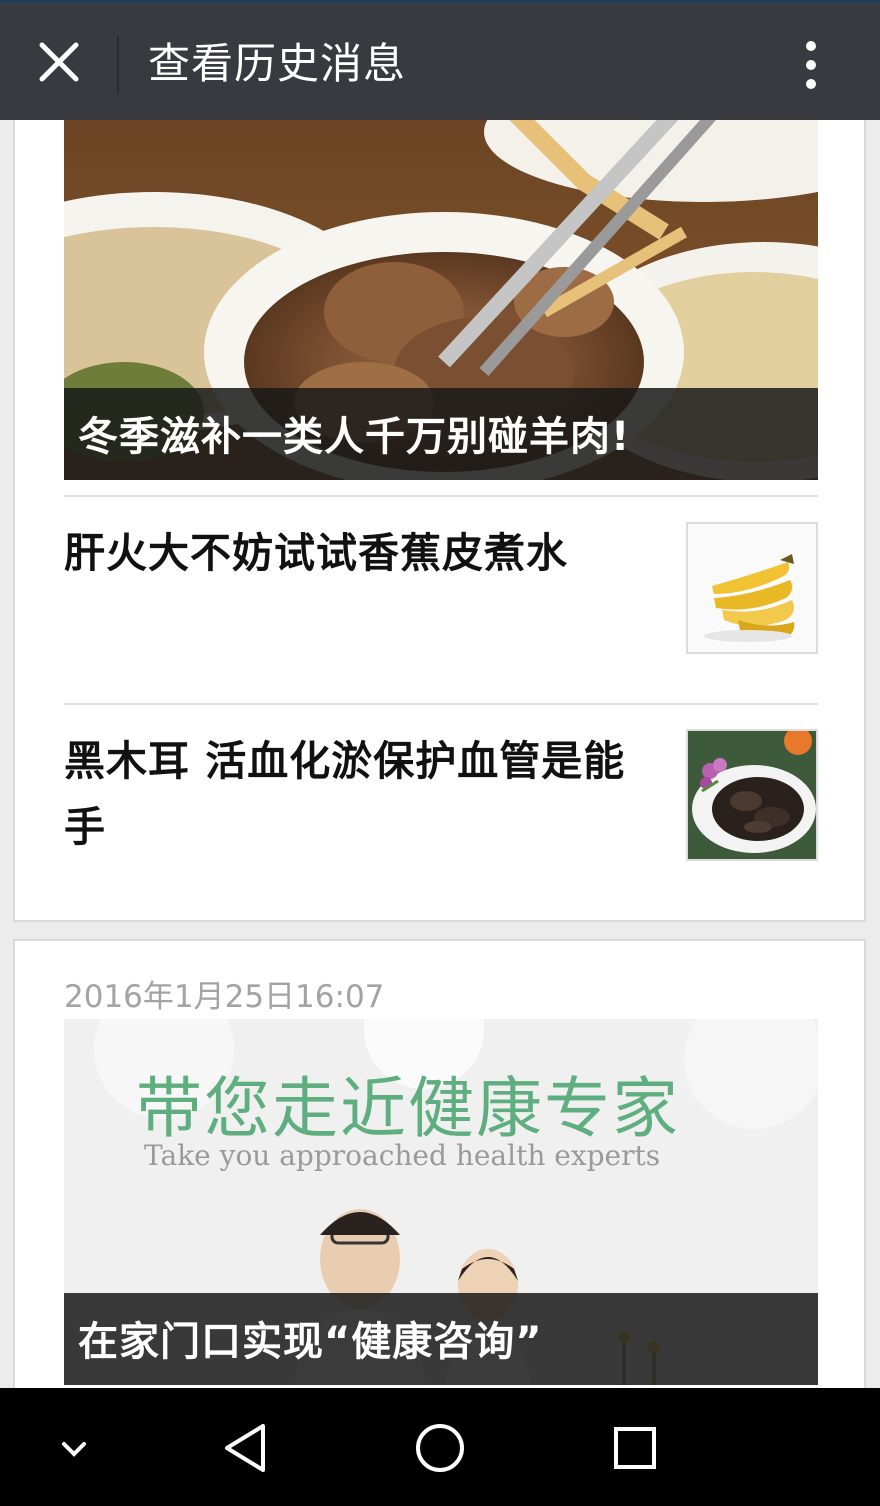 This screenshot has width=880, height=1506. I want to click on cover-caption: 在家门口实现“健康咨询”, so click(441, 1339).